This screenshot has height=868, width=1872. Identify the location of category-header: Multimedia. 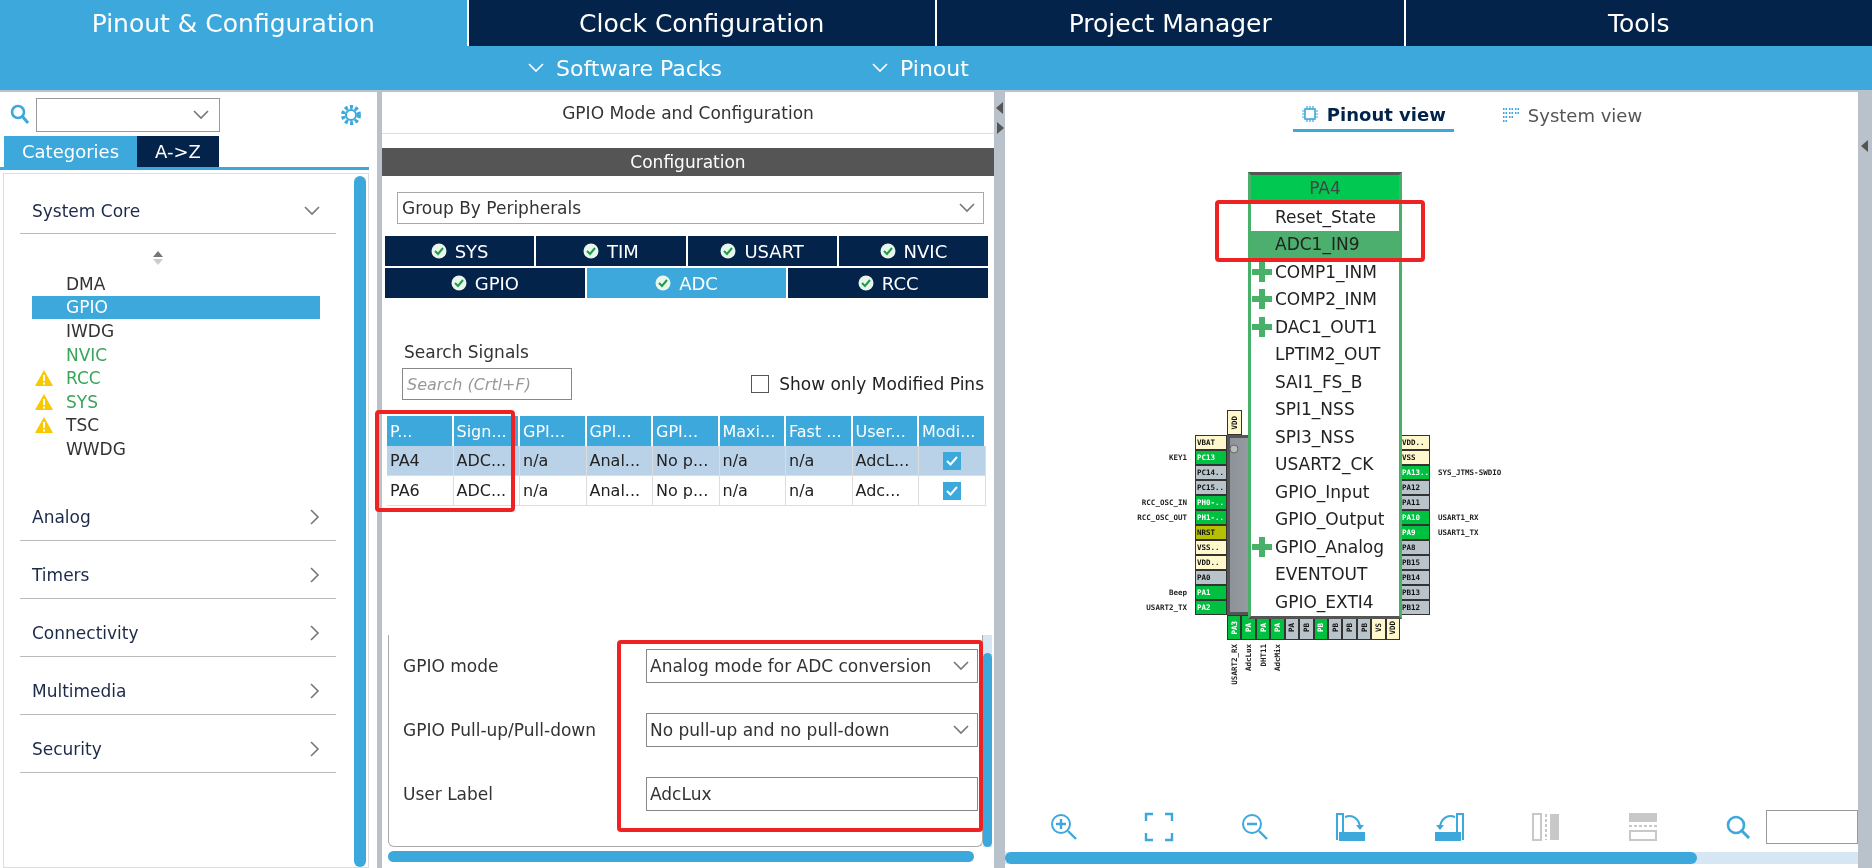
(178, 691).